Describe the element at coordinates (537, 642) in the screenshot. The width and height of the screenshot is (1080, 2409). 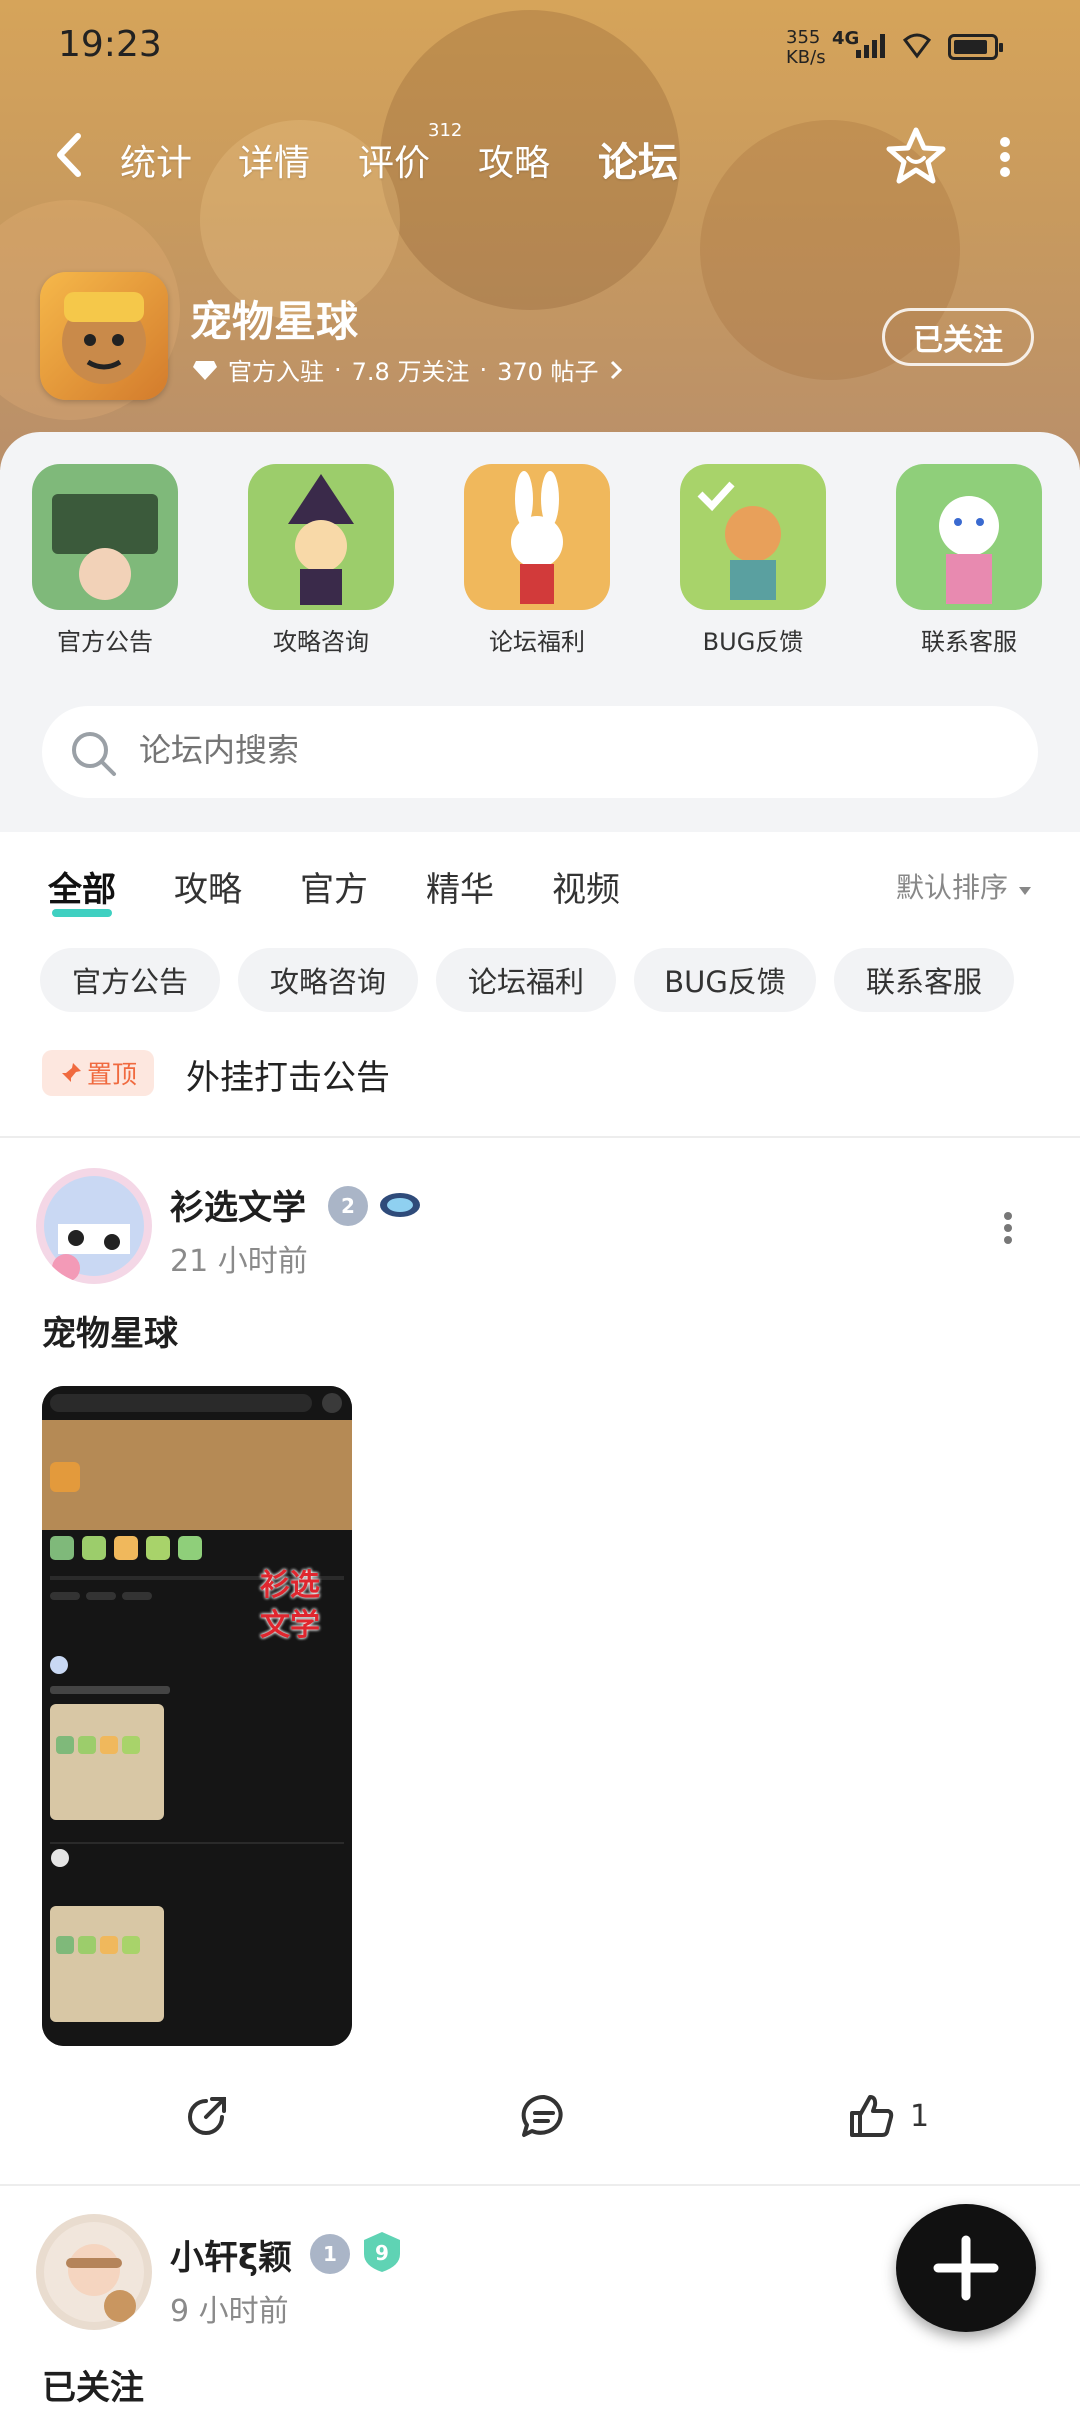
I see `category-label: 论坛福利` at that location.